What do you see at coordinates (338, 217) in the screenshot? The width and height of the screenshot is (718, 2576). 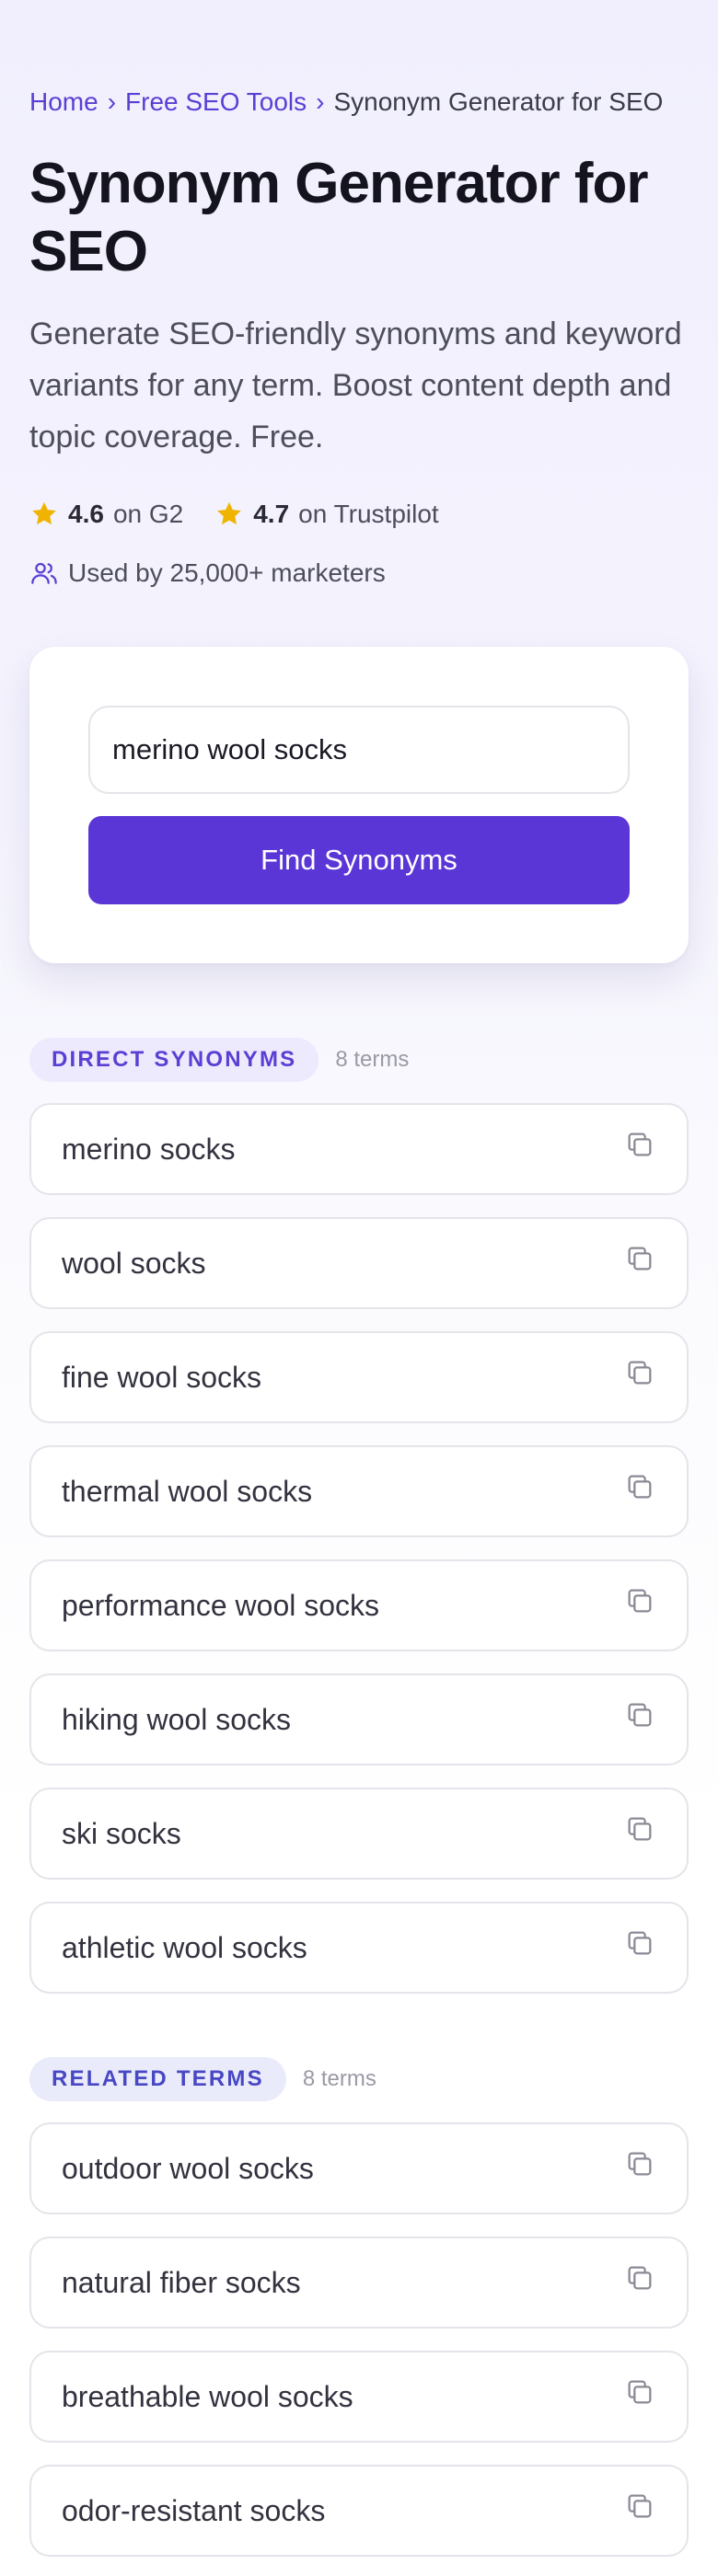 I see `page-title: Synonym Generator for SEO` at bounding box center [338, 217].